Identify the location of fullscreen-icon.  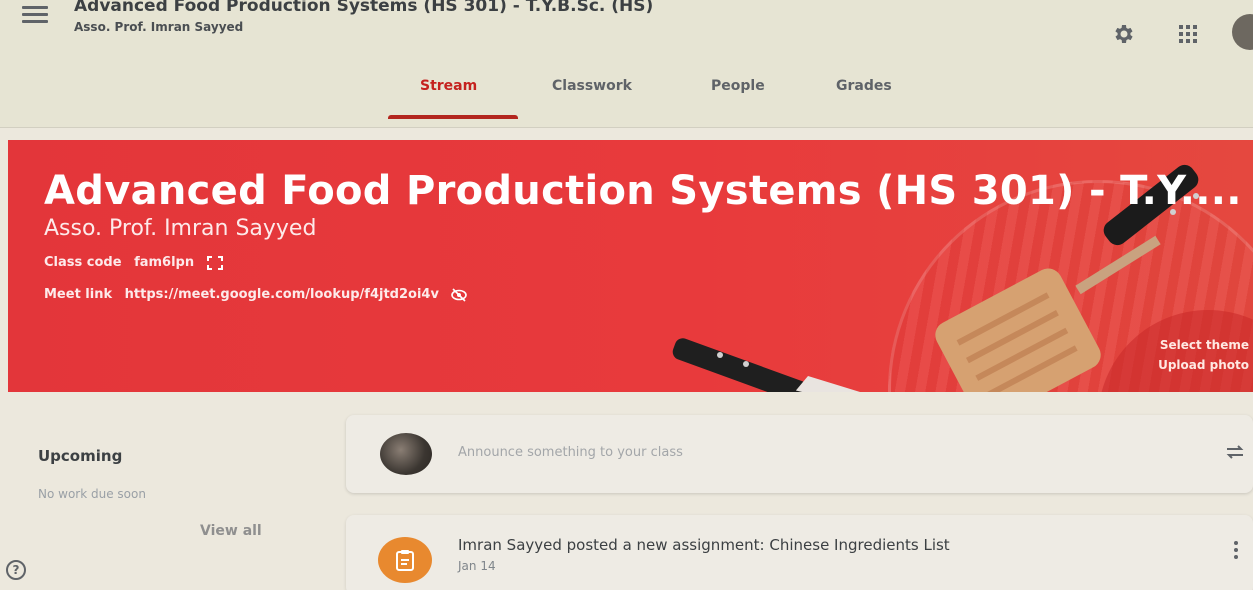
(214, 262).